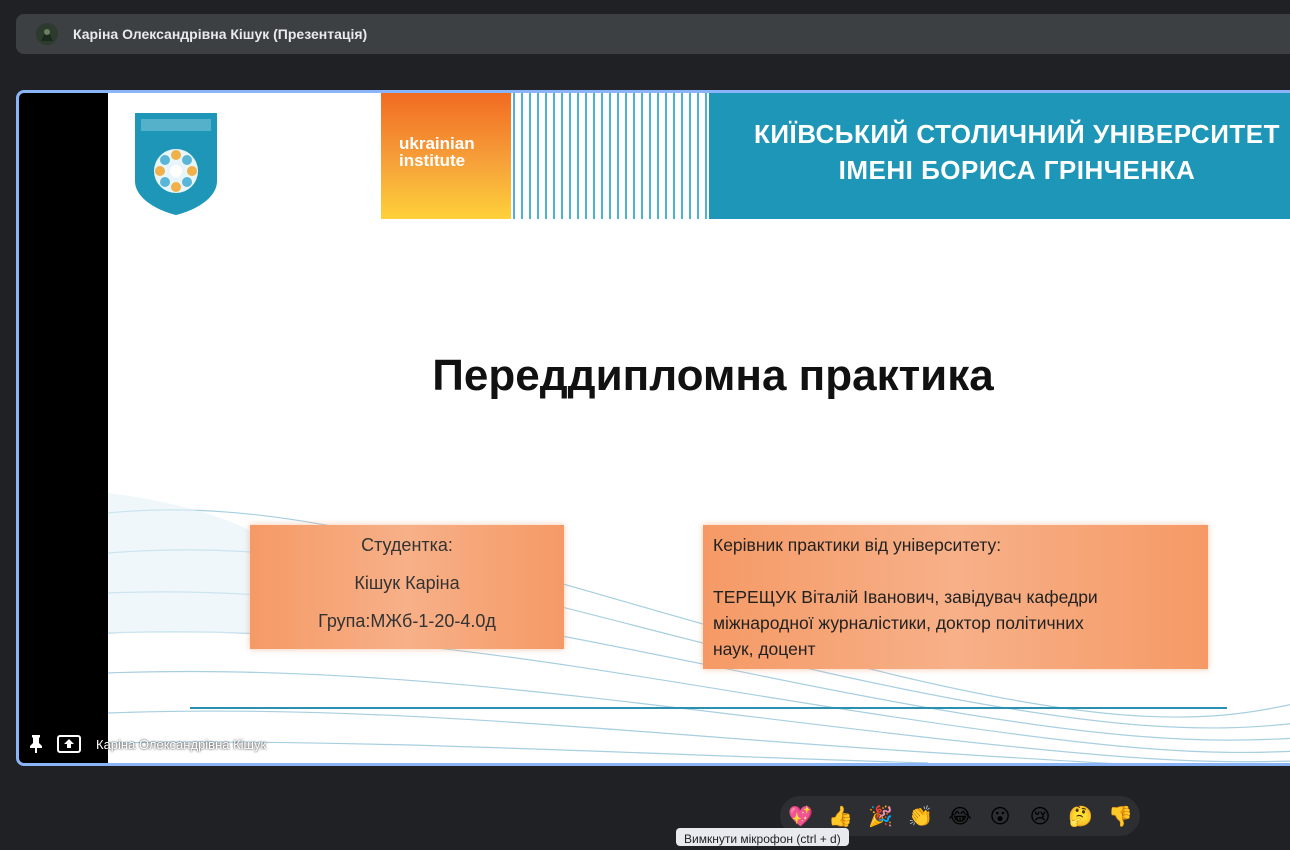 The width and height of the screenshot is (1290, 850). I want to click on mute-microphone-tooltip: Вимкнути мікрофон (ctrl + d), so click(762, 837).